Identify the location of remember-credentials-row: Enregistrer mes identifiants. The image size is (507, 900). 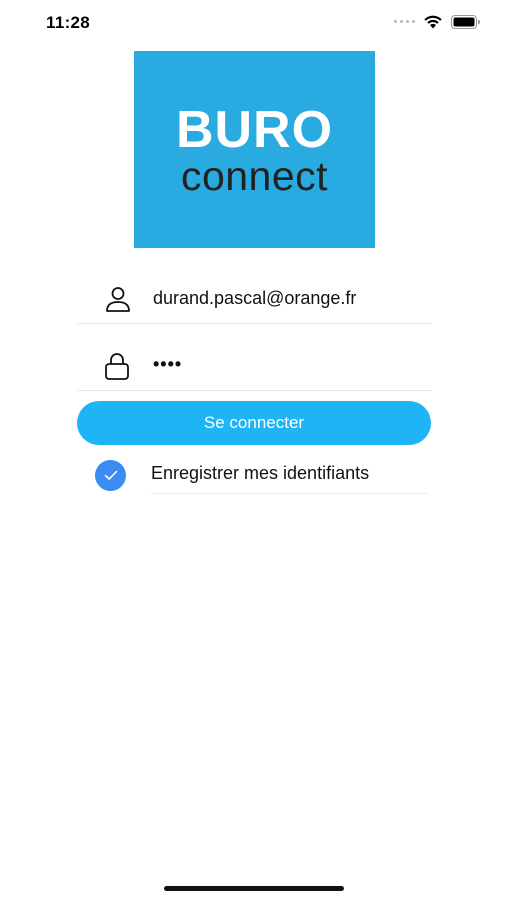
(263, 475).